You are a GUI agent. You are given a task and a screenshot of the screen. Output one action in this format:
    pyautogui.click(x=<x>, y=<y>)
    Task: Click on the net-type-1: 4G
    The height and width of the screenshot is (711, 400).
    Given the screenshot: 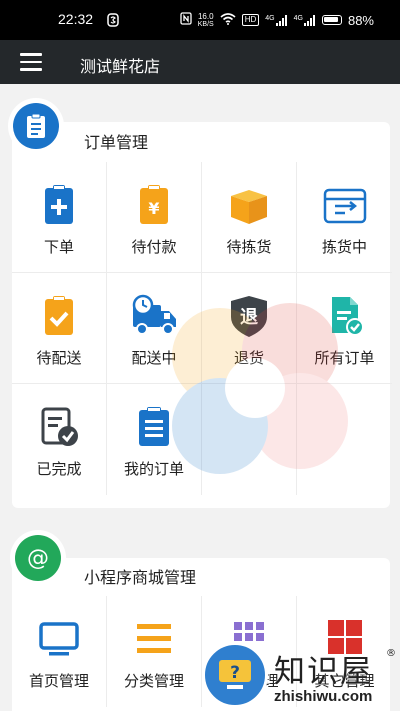 What is the action you would take?
    pyautogui.click(x=270, y=18)
    